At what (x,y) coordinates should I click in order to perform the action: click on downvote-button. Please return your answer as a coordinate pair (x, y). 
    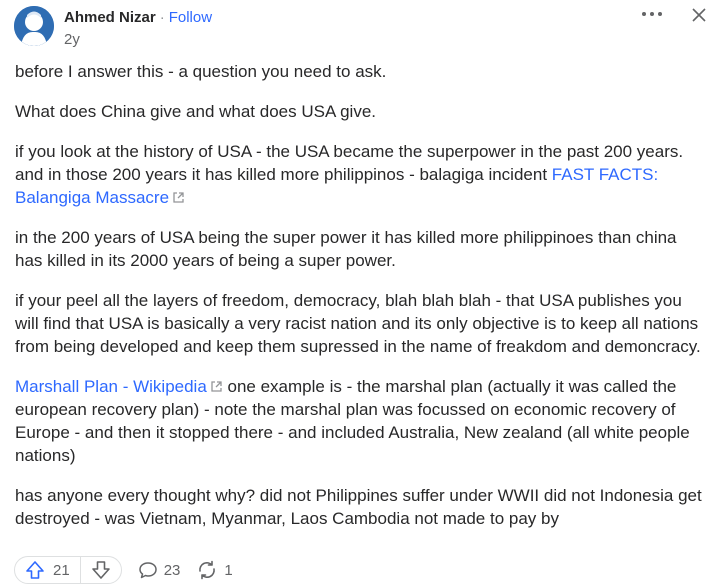
    Looking at the image, I should click on (101, 570).